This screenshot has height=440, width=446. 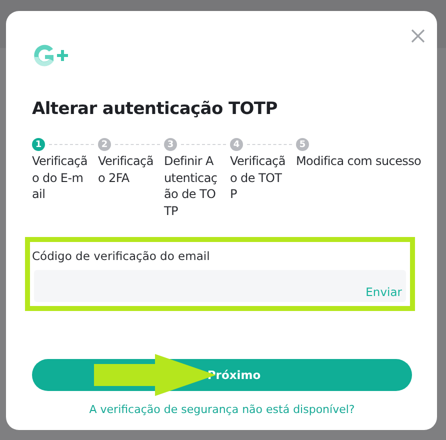 What do you see at coordinates (302, 144) in the screenshot?
I see `step-number: 5` at bounding box center [302, 144].